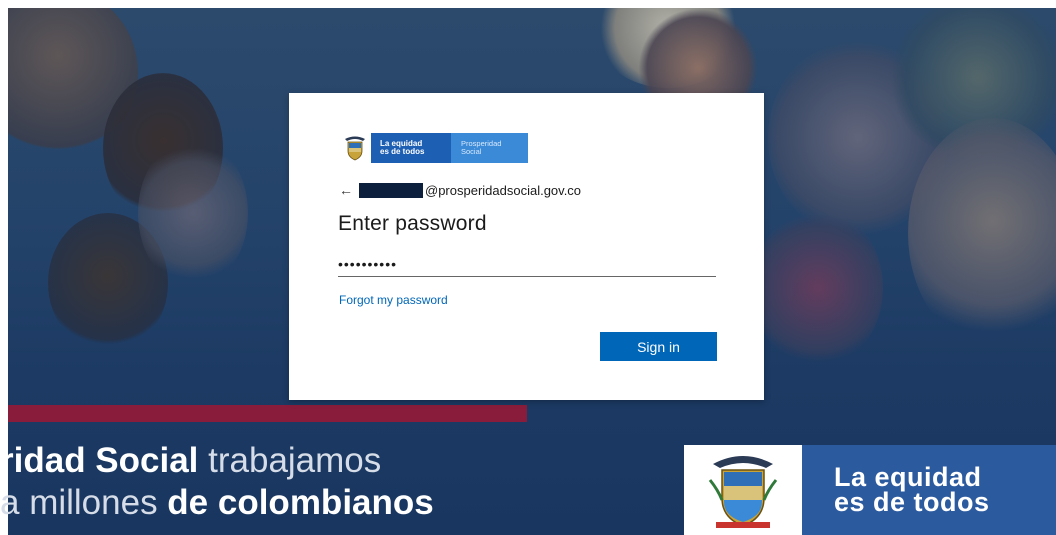 The image size is (1056, 535). Describe the element at coordinates (412, 223) in the screenshot. I see `page-title: Enter password` at that location.